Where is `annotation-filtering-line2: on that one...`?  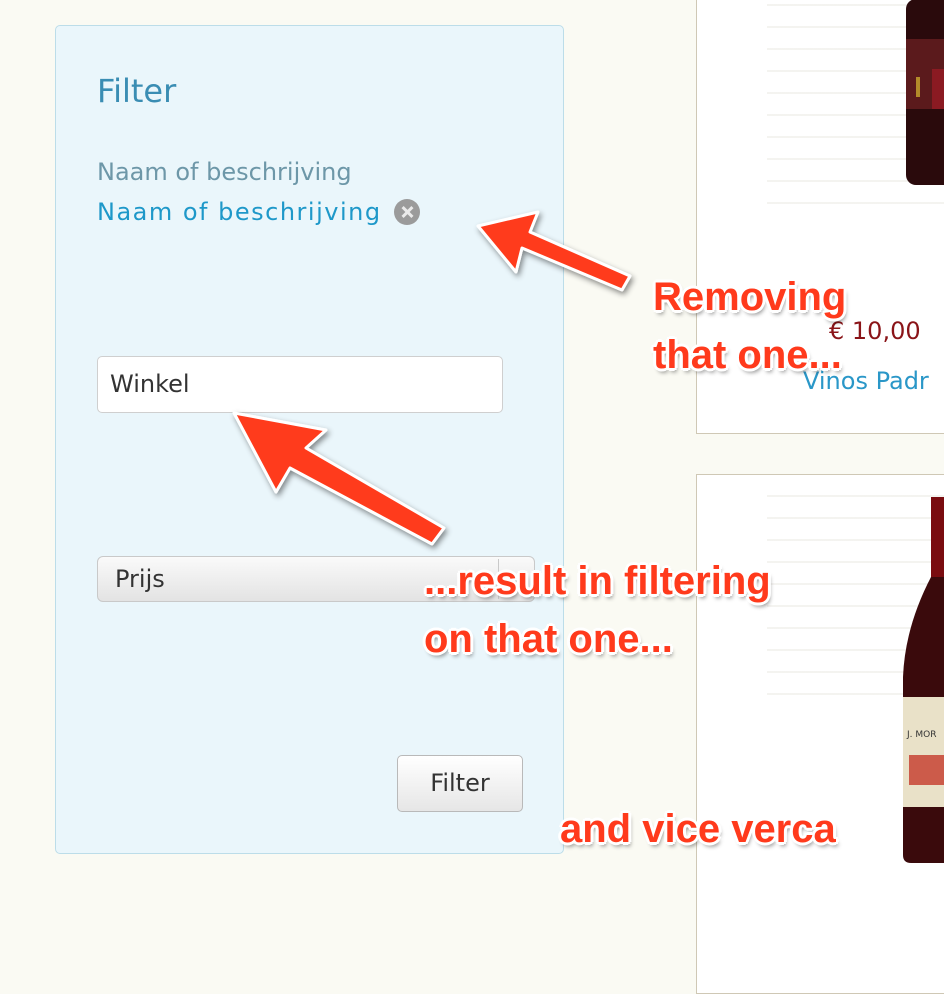
annotation-filtering-line2: on that one... is located at coordinates (548, 639).